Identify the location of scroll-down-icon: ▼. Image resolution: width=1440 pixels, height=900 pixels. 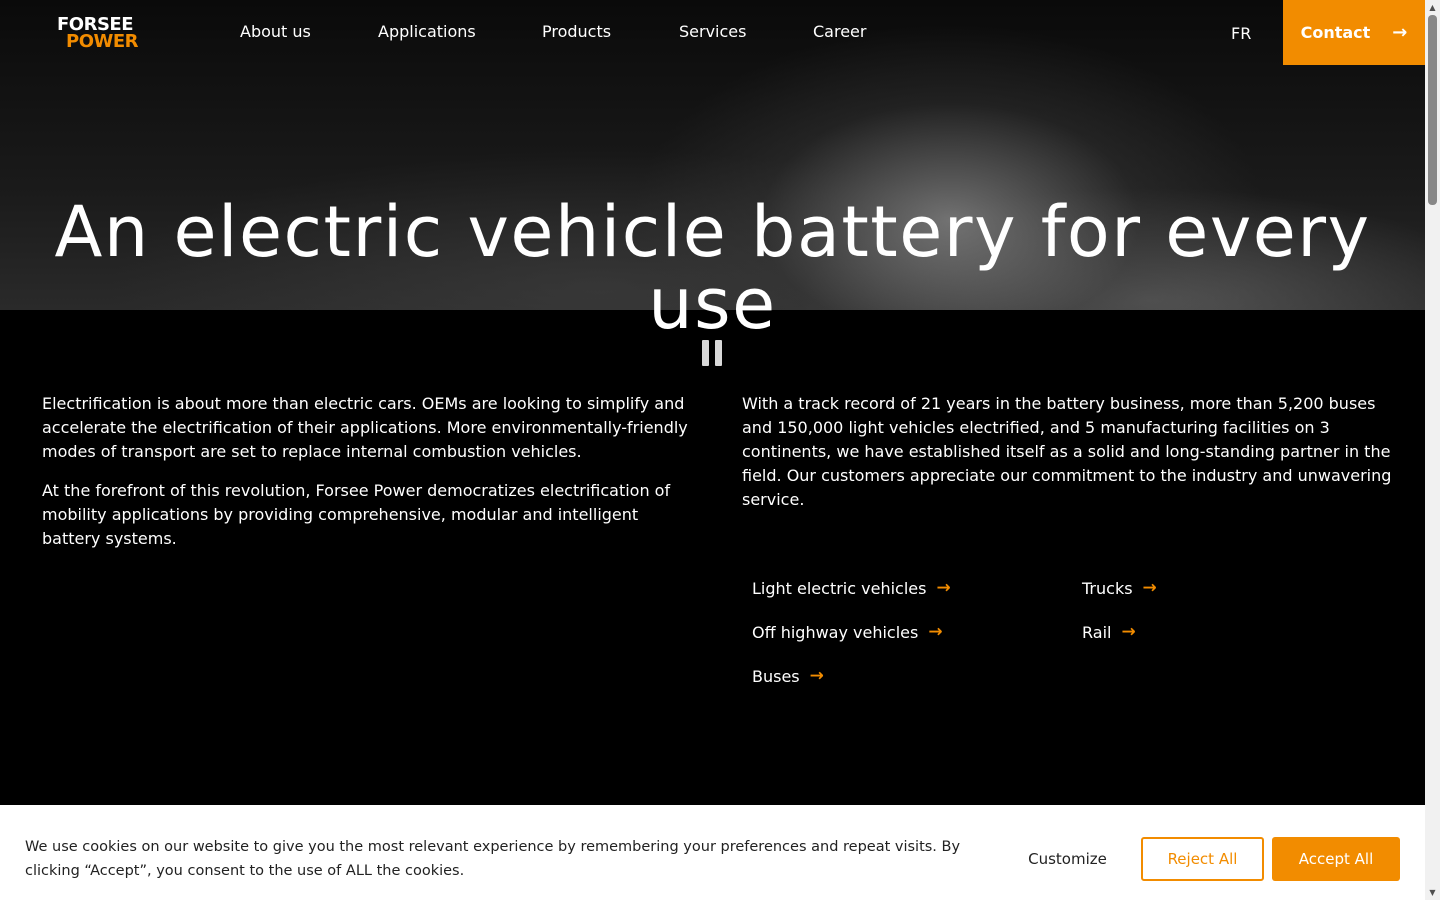
(1432, 892).